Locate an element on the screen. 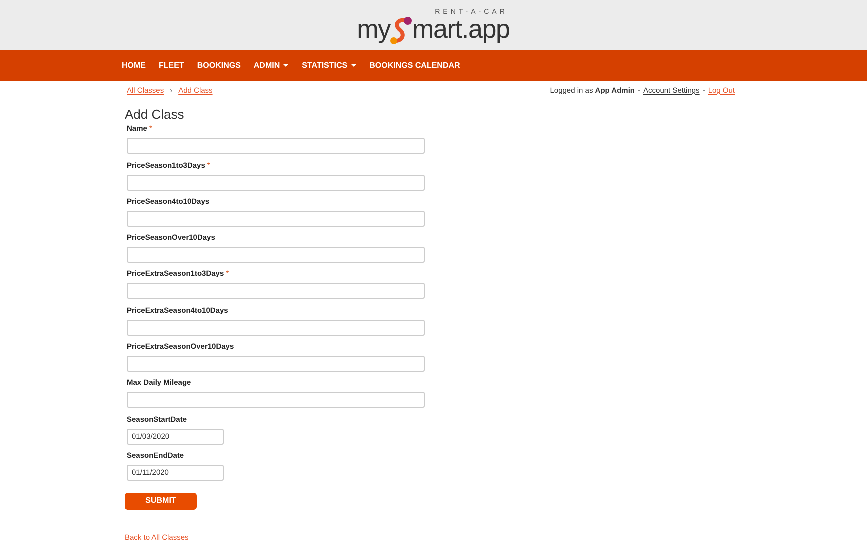 Image resolution: width=867 pixels, height=540 pixels. logo-text: my is located at coordinates (373, 29).